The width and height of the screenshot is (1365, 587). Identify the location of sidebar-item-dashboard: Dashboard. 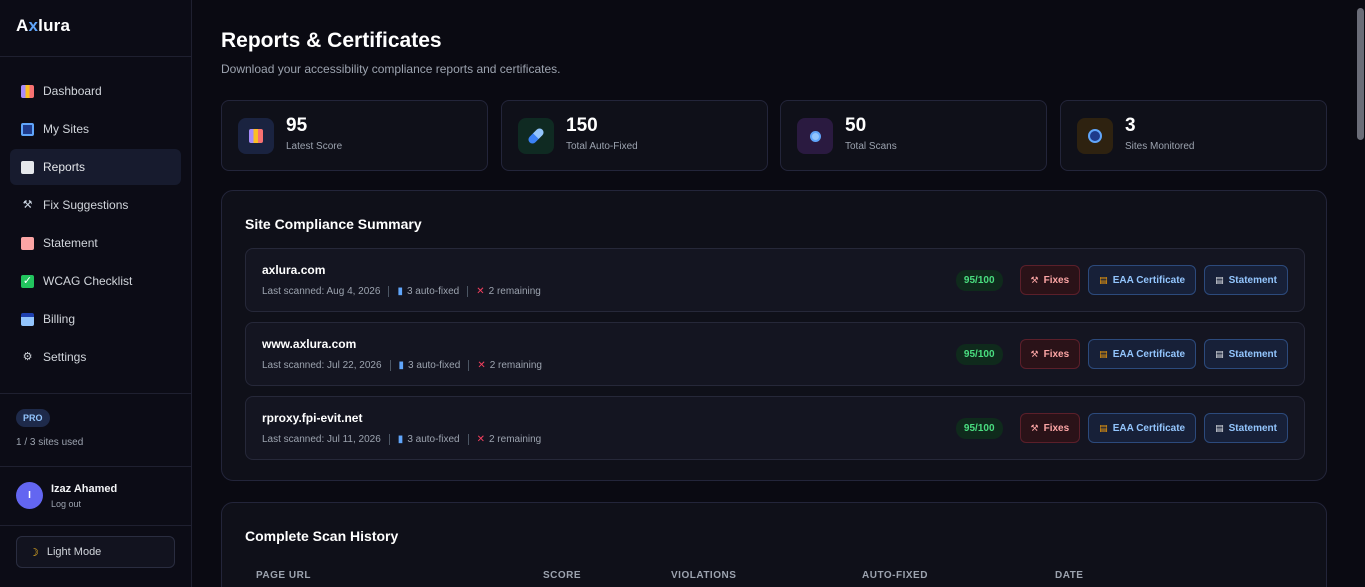
(95, 91).